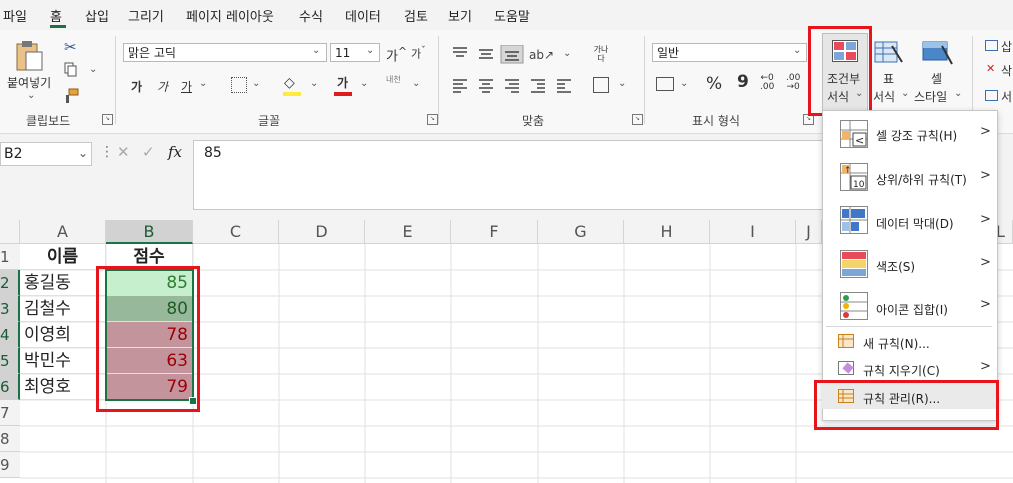 The height and width of the screenshot is (483, 1013). I want to click on format-as-table-dropdown-icon: ⌄, so click(905, 93).